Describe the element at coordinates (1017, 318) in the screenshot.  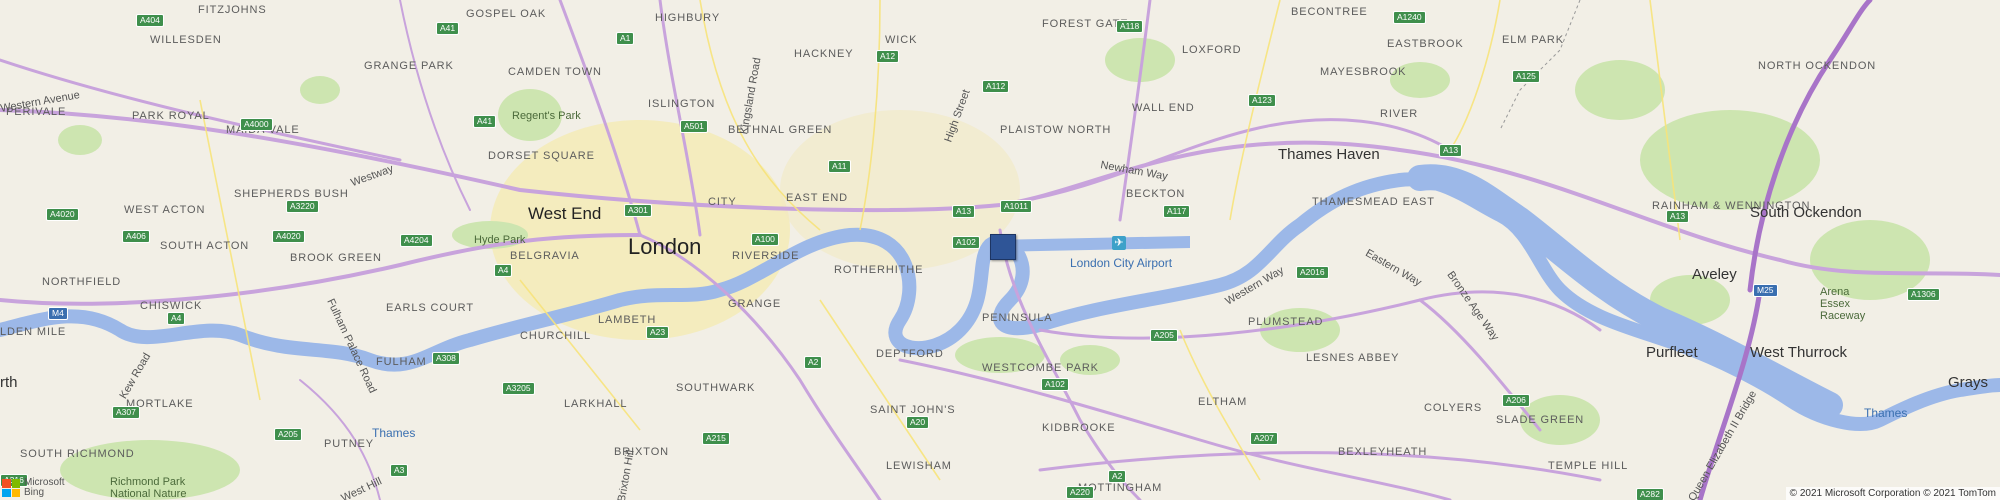
I see `label-peninsula: PENINSULA` at that location.